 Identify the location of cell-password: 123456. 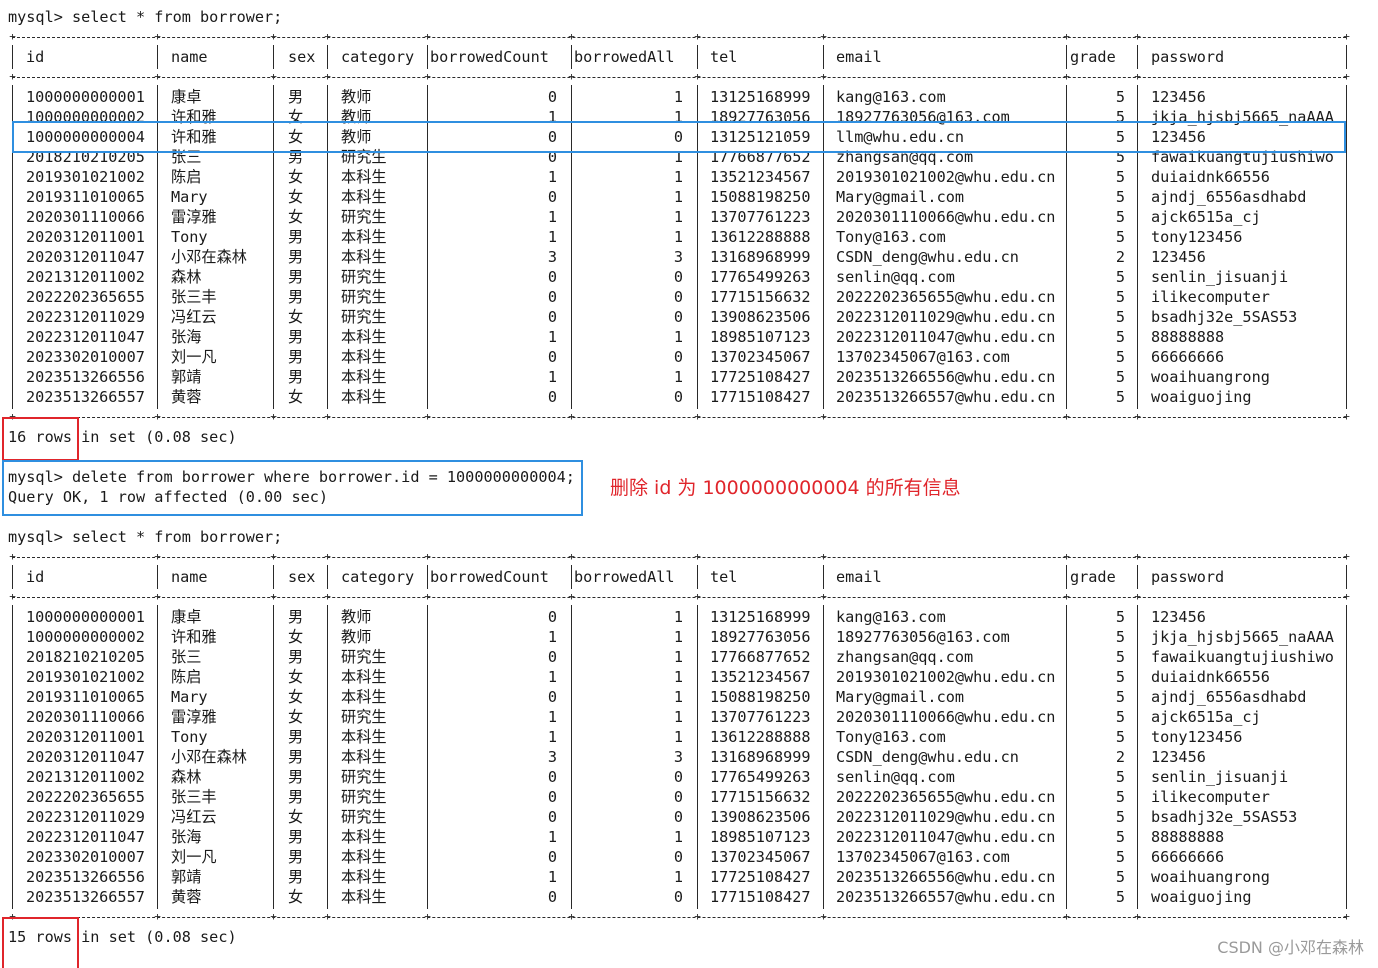
(1178, 97).